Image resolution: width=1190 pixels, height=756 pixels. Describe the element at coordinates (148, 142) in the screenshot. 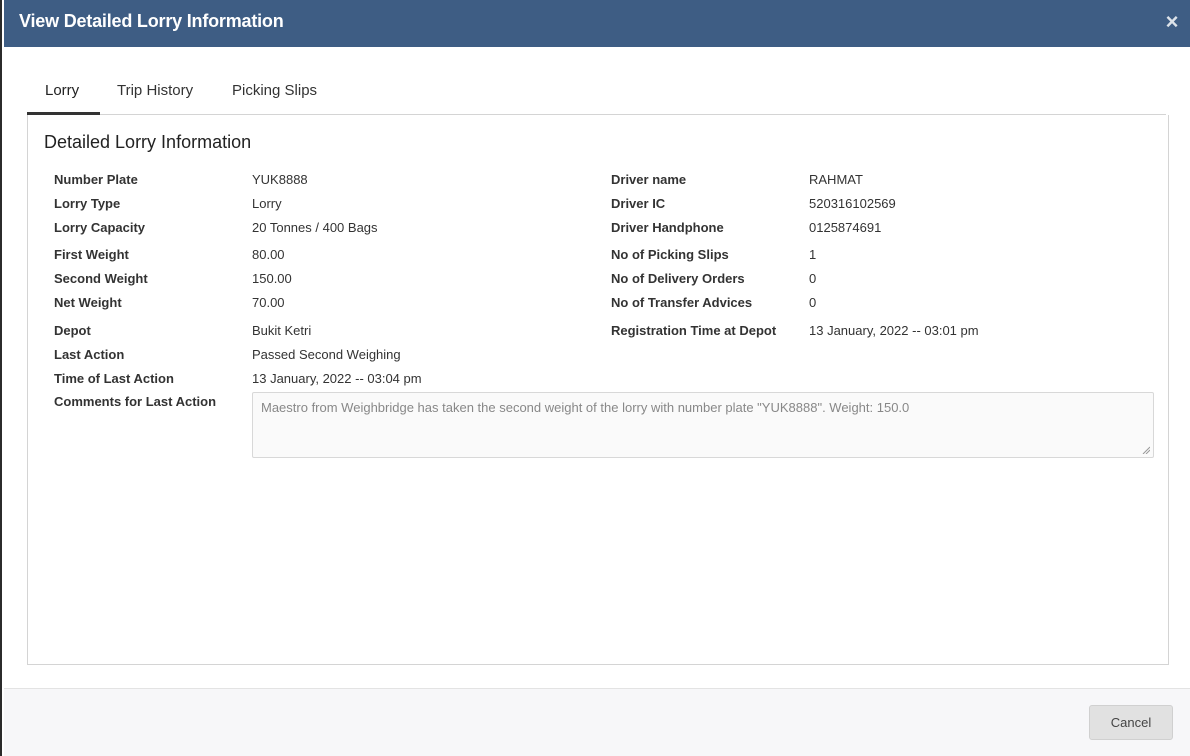

I see `panel-title: Detailed Lorry Information` at that location.